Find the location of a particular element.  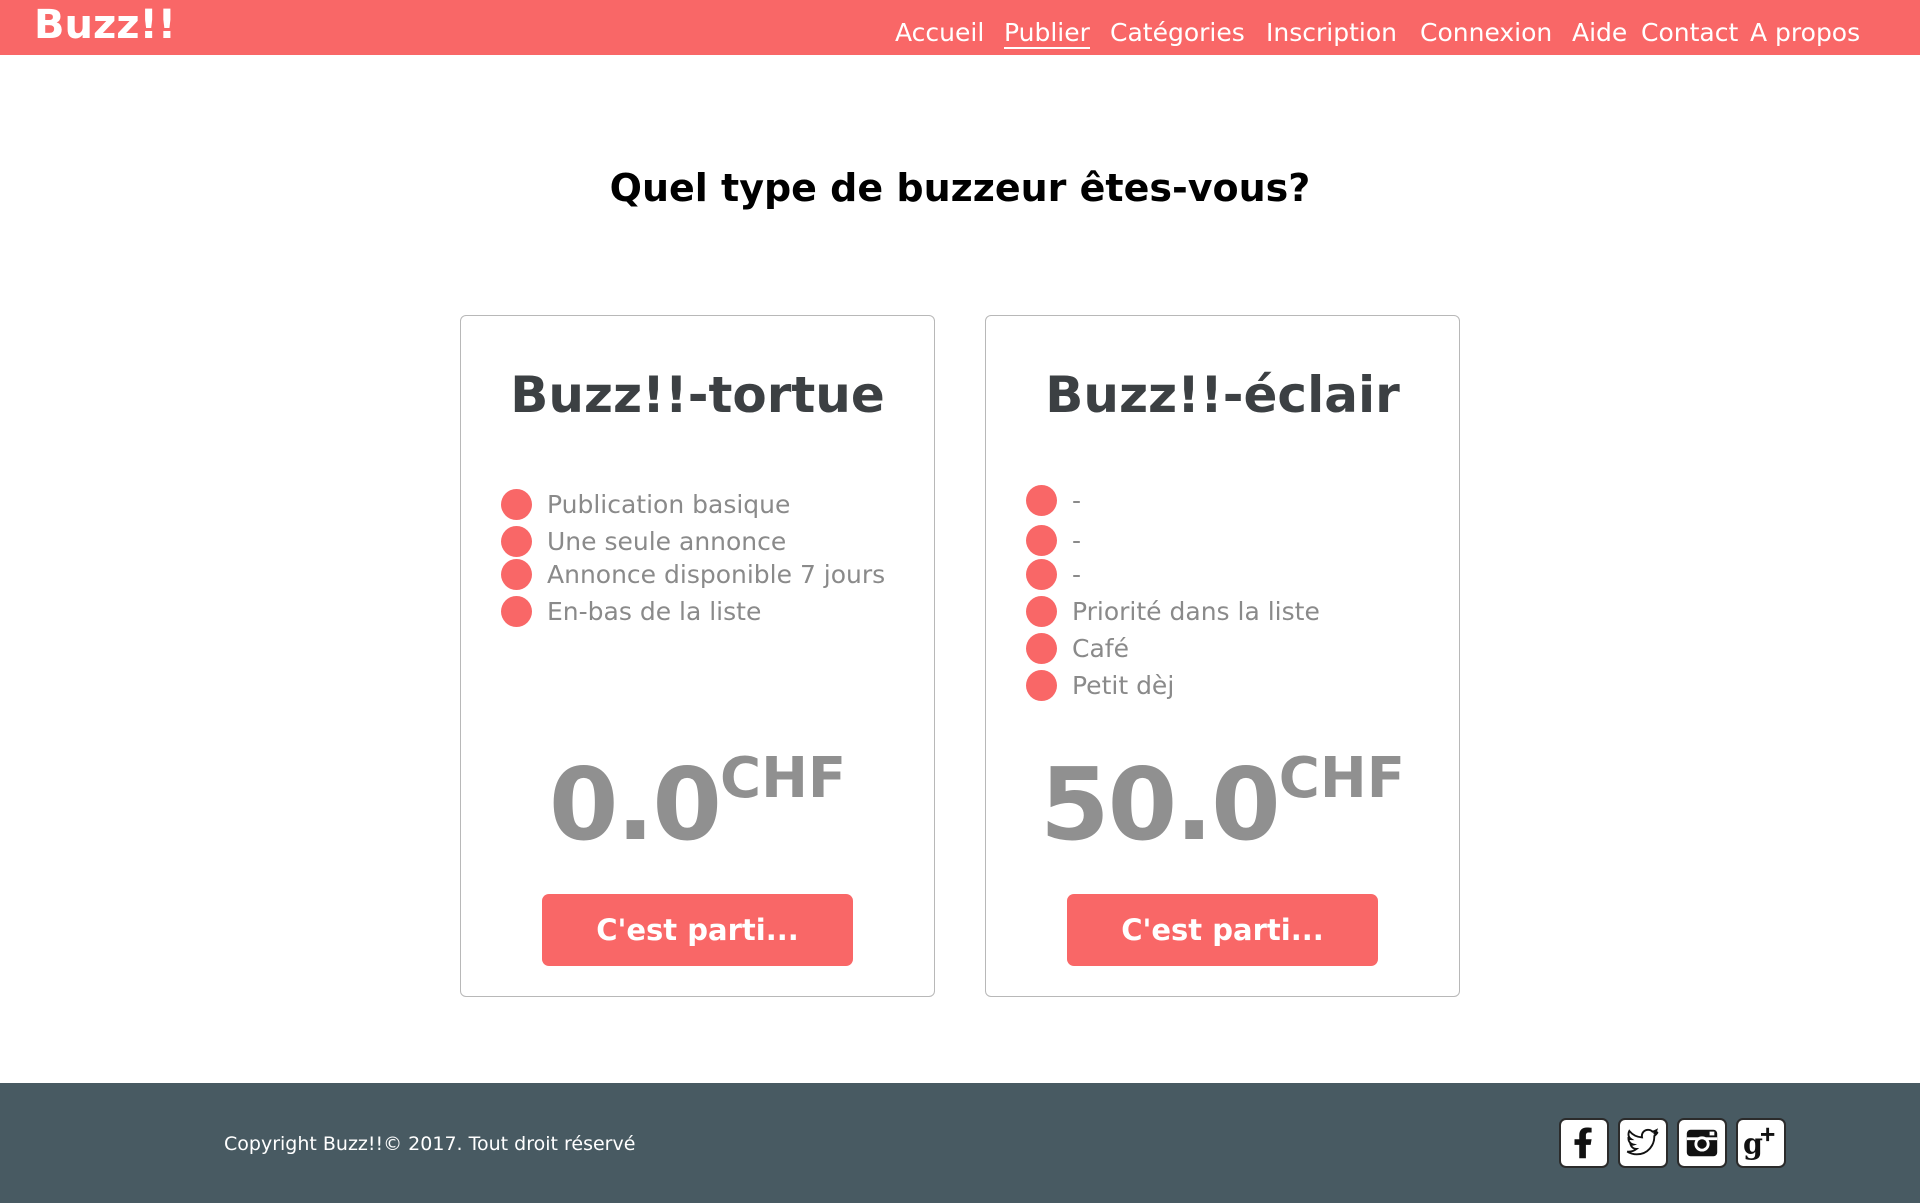

price-amount: 50.0 is located at coordinates (1160, 804).